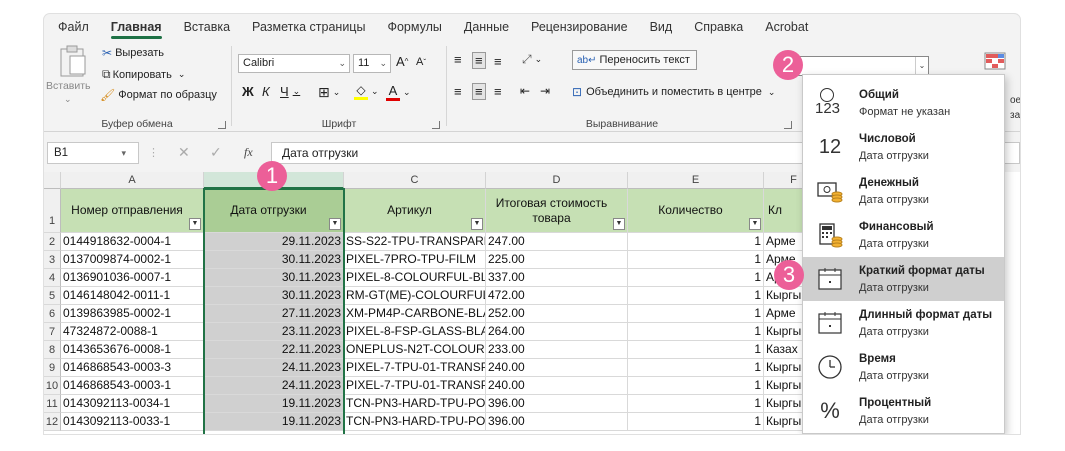 This screenshot has height=451, width=1065. What do you see at coordinates (696, 180) in the screenshot?
I see `column-header-e: E` at bounding box center [696, 180].